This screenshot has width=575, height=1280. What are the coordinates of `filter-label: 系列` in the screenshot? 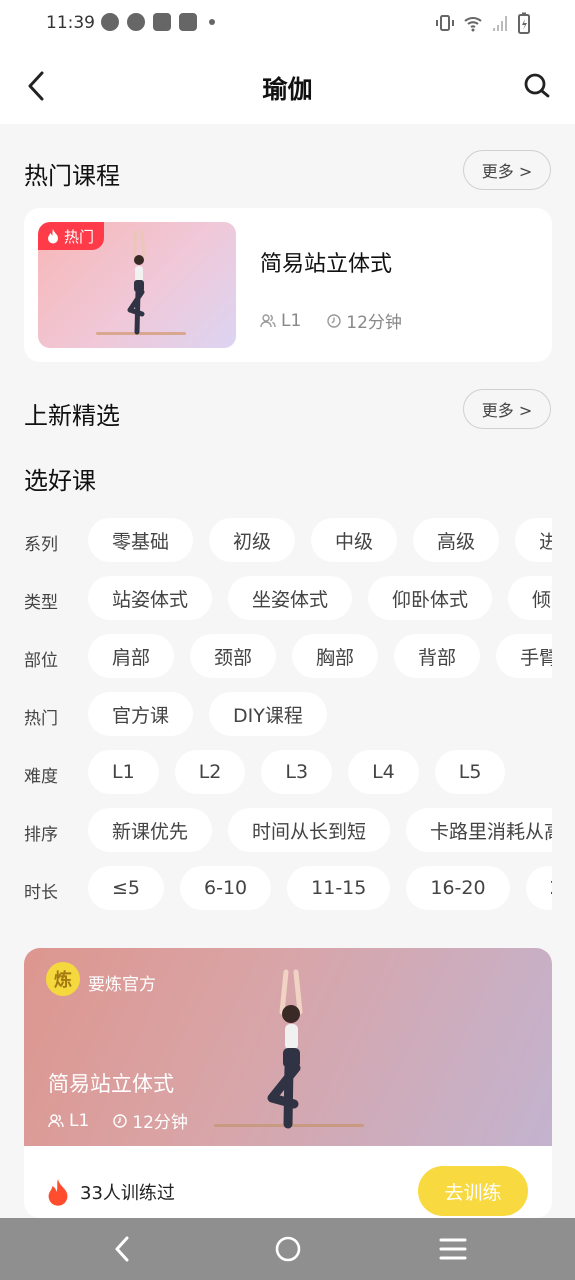 It's located at (41, 545).